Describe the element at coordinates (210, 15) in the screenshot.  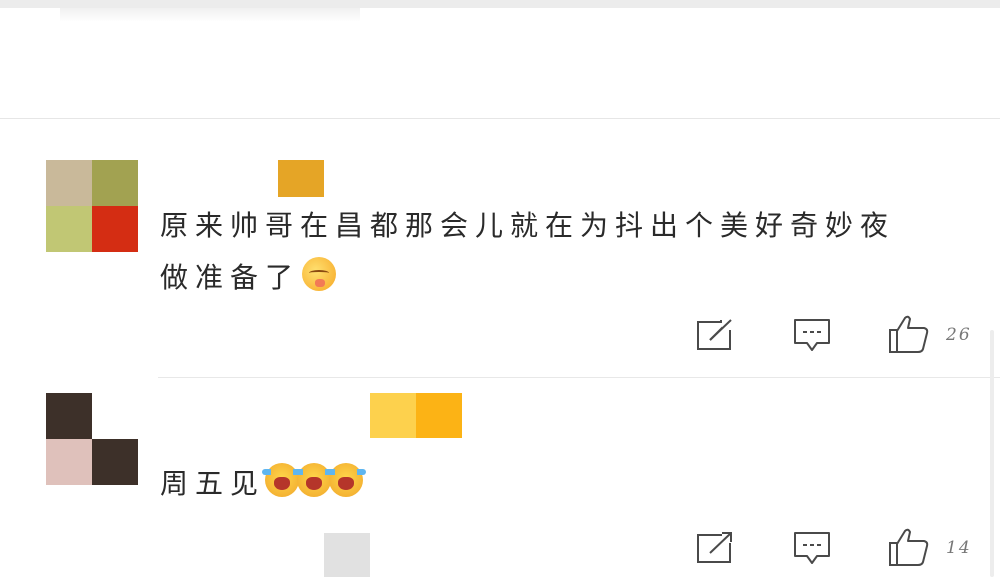
I see `top-shadow` at that location.